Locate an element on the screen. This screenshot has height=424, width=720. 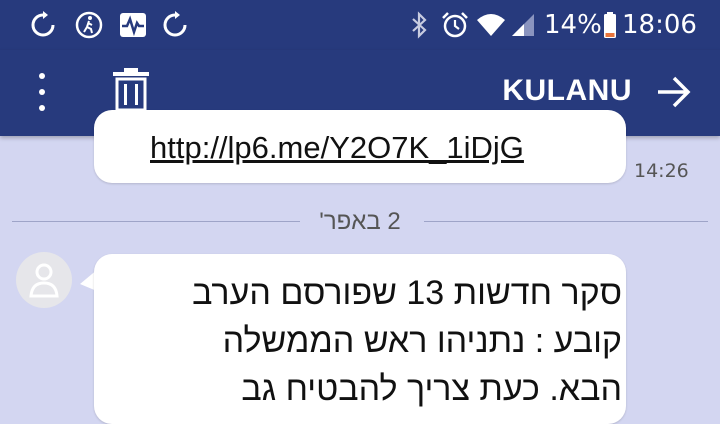
activity-icon is located at coordinates (133, 25).